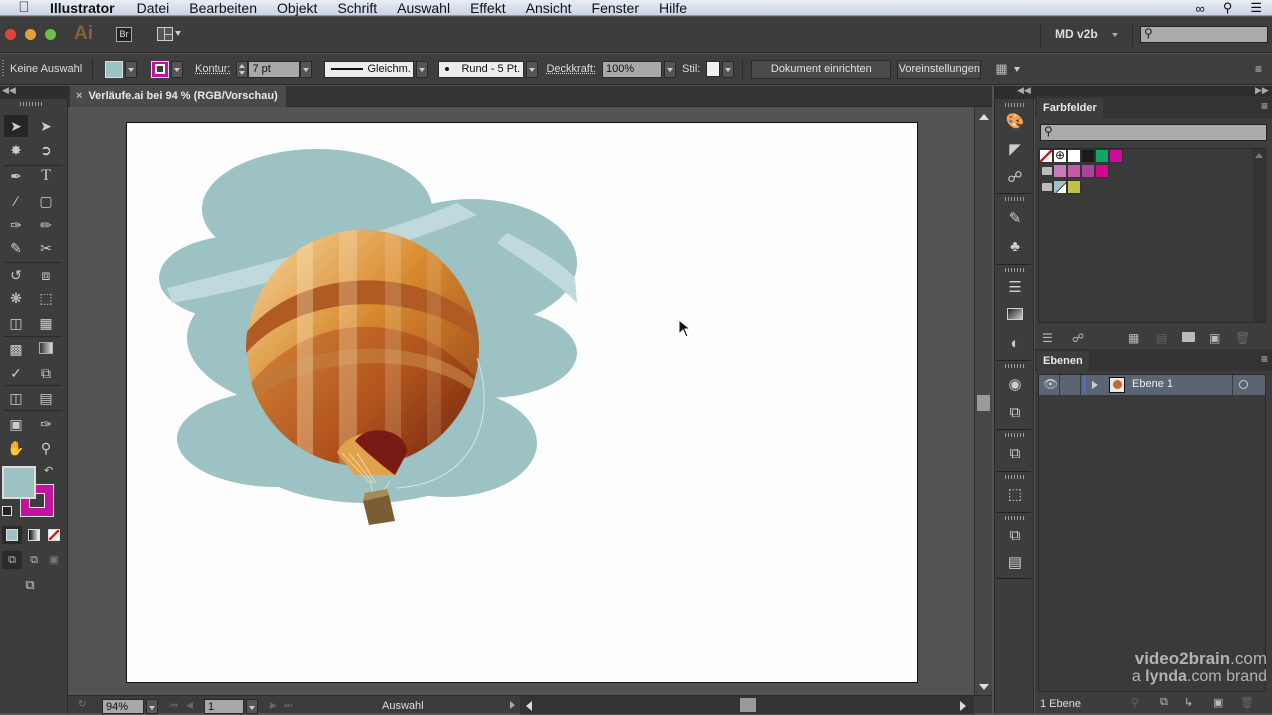 This screenshot has height=715, width=1272. What do you see at coordinates (114, 69) in the screenshot?
I see `fill-color-swatch` at bounding box center [114, 69].